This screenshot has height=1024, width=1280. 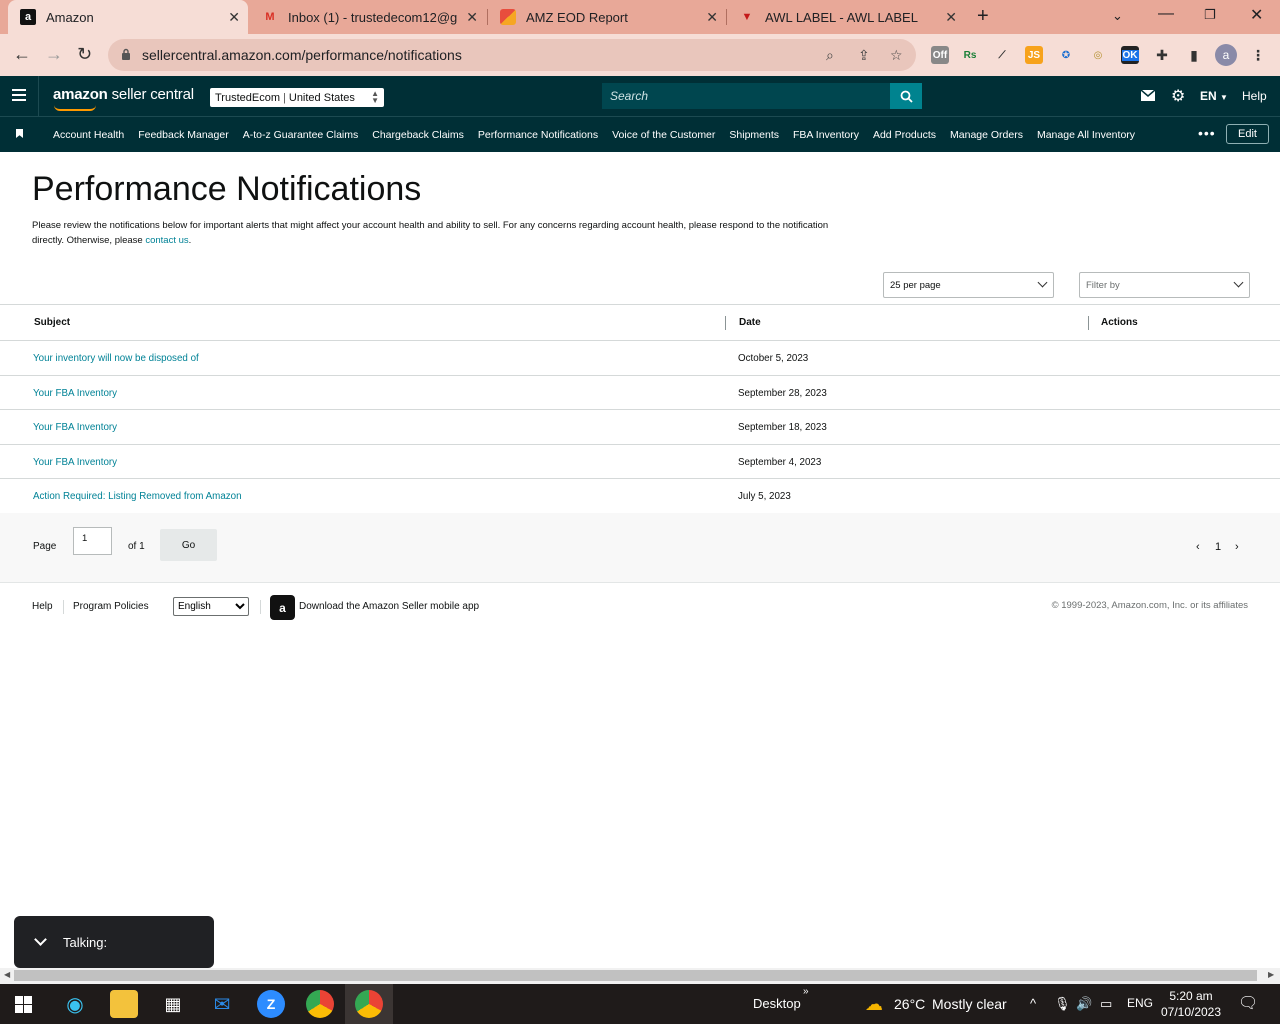 What do you see at coordinates (271, 1004) in the screenshot?
I see `zoom-app-icon: Z` at bounding box center [271, 1004].